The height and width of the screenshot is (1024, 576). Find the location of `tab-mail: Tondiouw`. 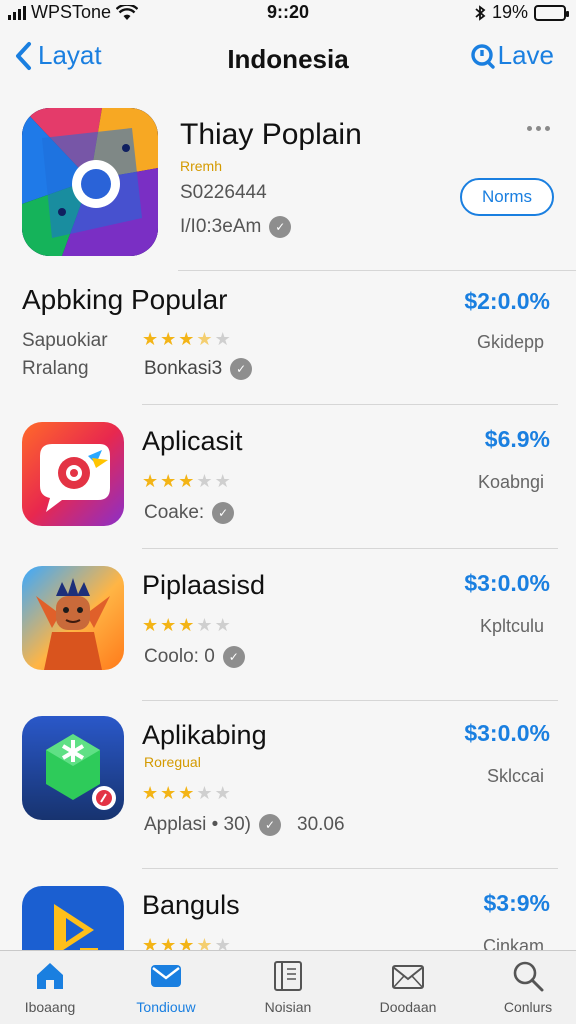

tab-mail: Tondiouw is located at coordinates (166, 987).